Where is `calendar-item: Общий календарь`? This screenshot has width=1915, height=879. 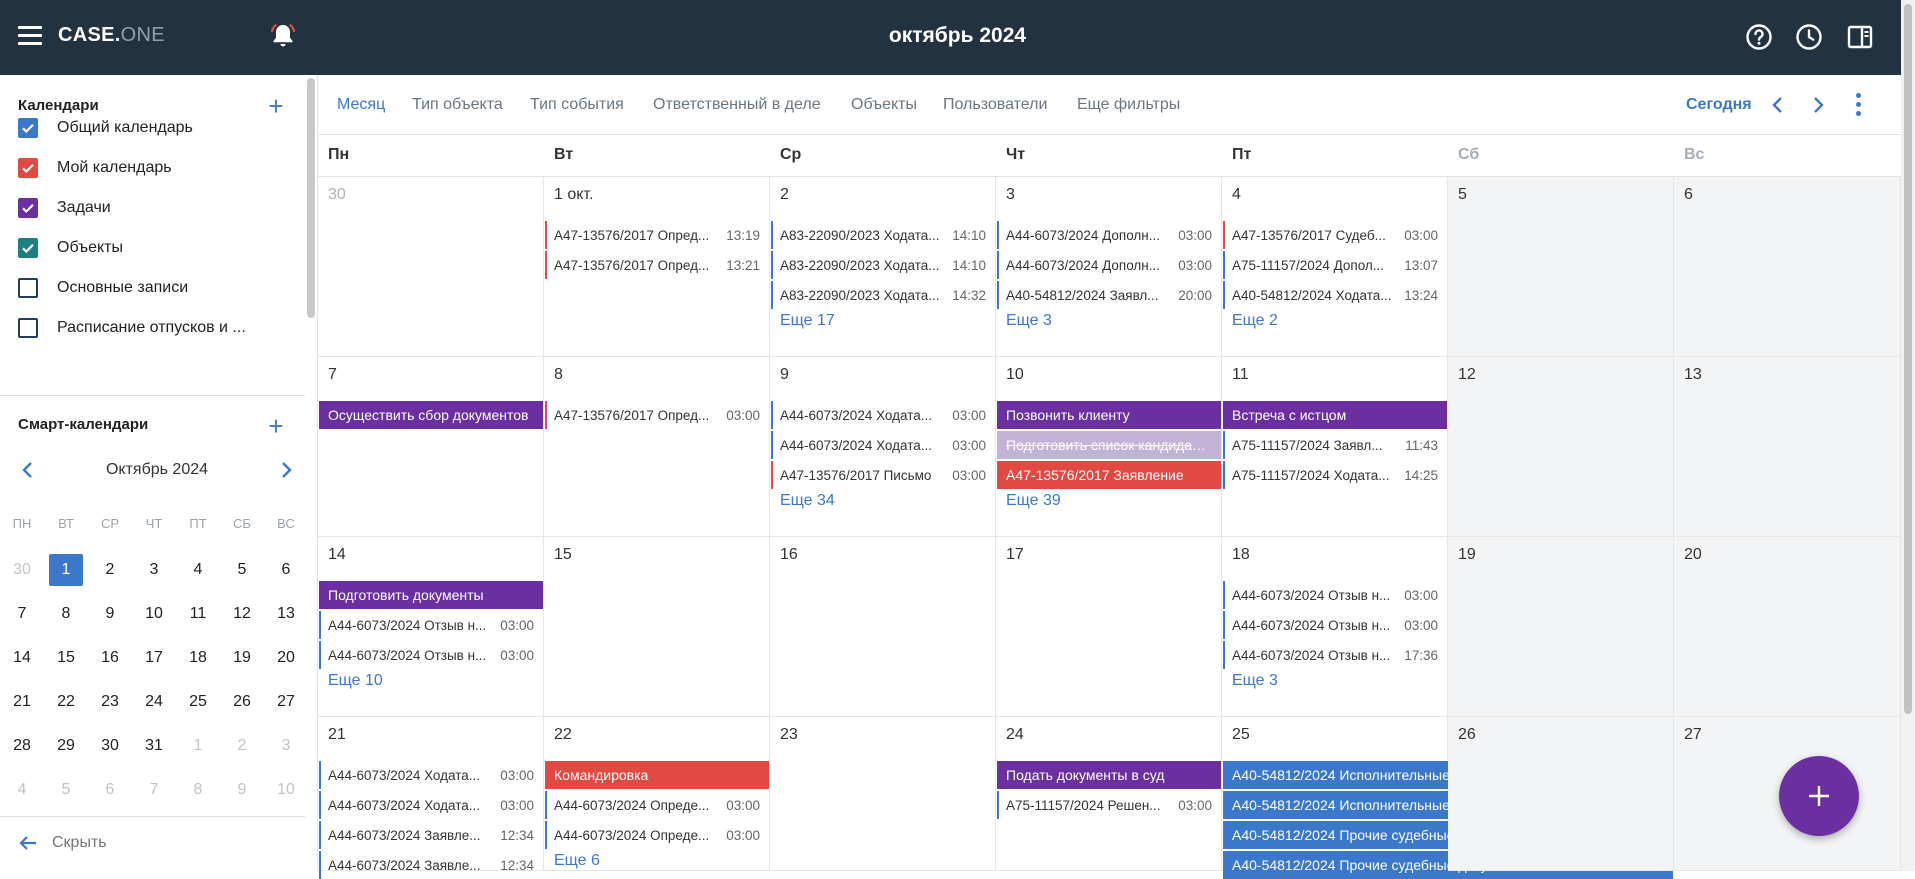 calendar-item: Общий календарь is located at coordinates (105, 128).